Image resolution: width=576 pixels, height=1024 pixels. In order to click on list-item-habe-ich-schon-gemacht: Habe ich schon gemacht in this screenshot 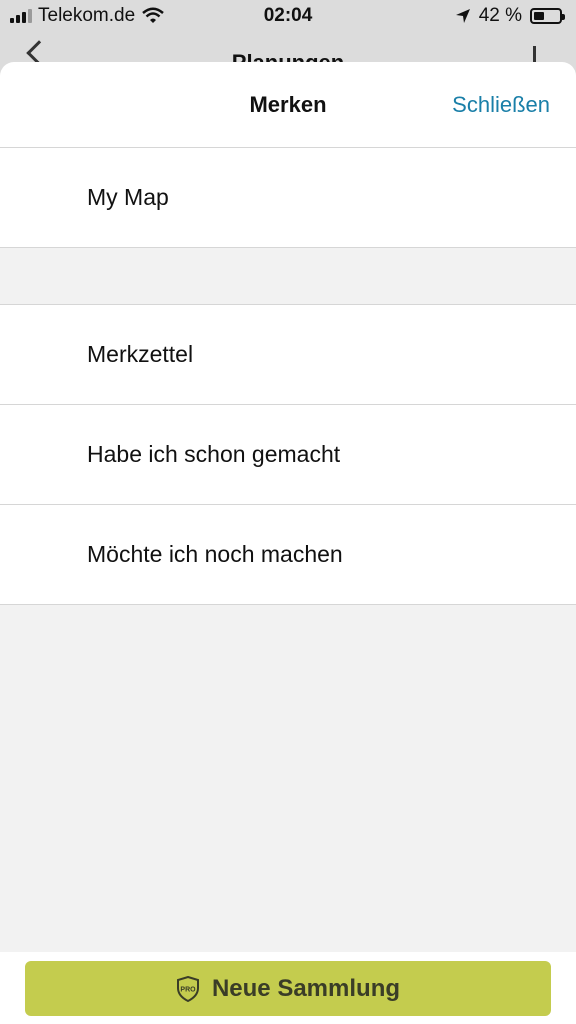, I will do `click(288, 455)`.